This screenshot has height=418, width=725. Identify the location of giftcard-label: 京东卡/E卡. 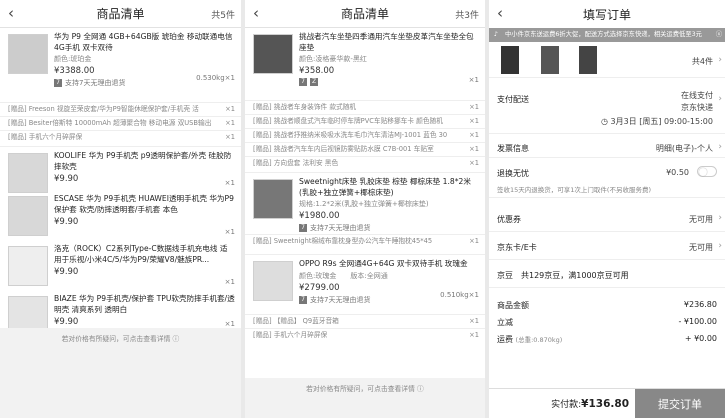
(517, 247).